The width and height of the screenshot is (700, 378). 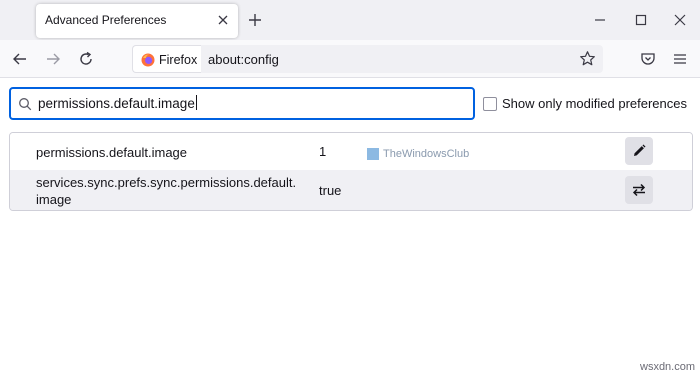 What do you see at coordinates (106, 20) in the screenshot?
I see `tab-title: Advanced Preferences` at bounding box center [106, 20].